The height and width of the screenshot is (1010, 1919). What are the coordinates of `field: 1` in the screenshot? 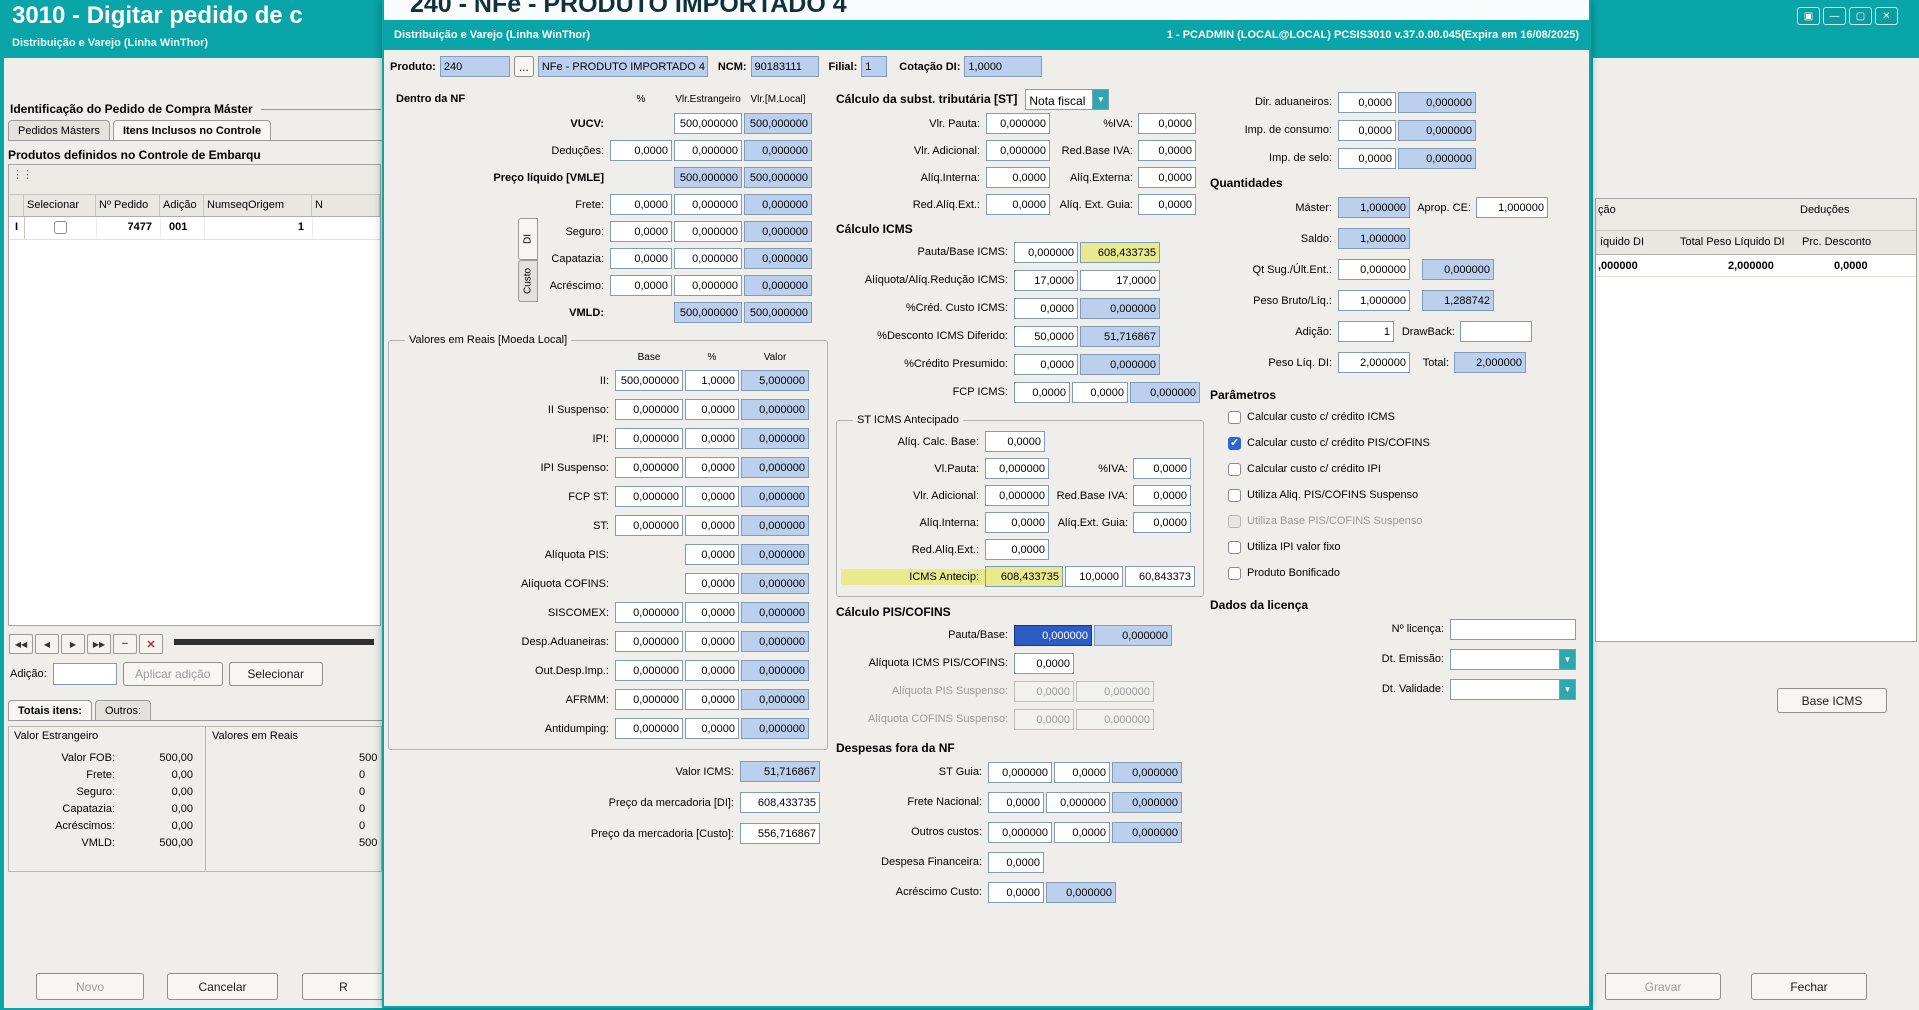 It's located at (1366, 331).